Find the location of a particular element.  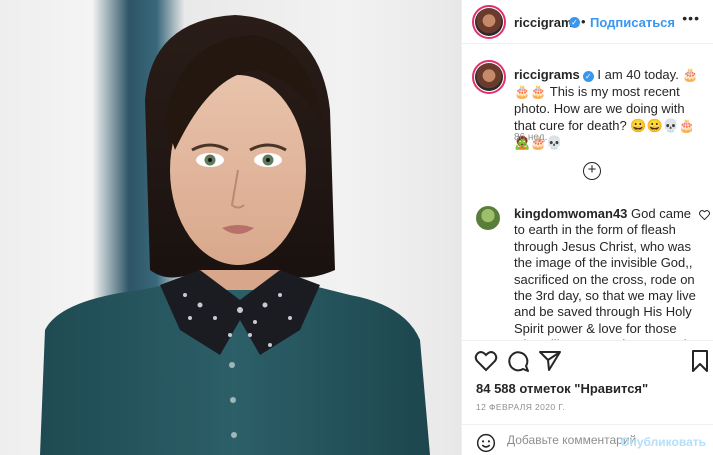

add-comment-bar: Опубликовать is located at coordinates (587, 439).